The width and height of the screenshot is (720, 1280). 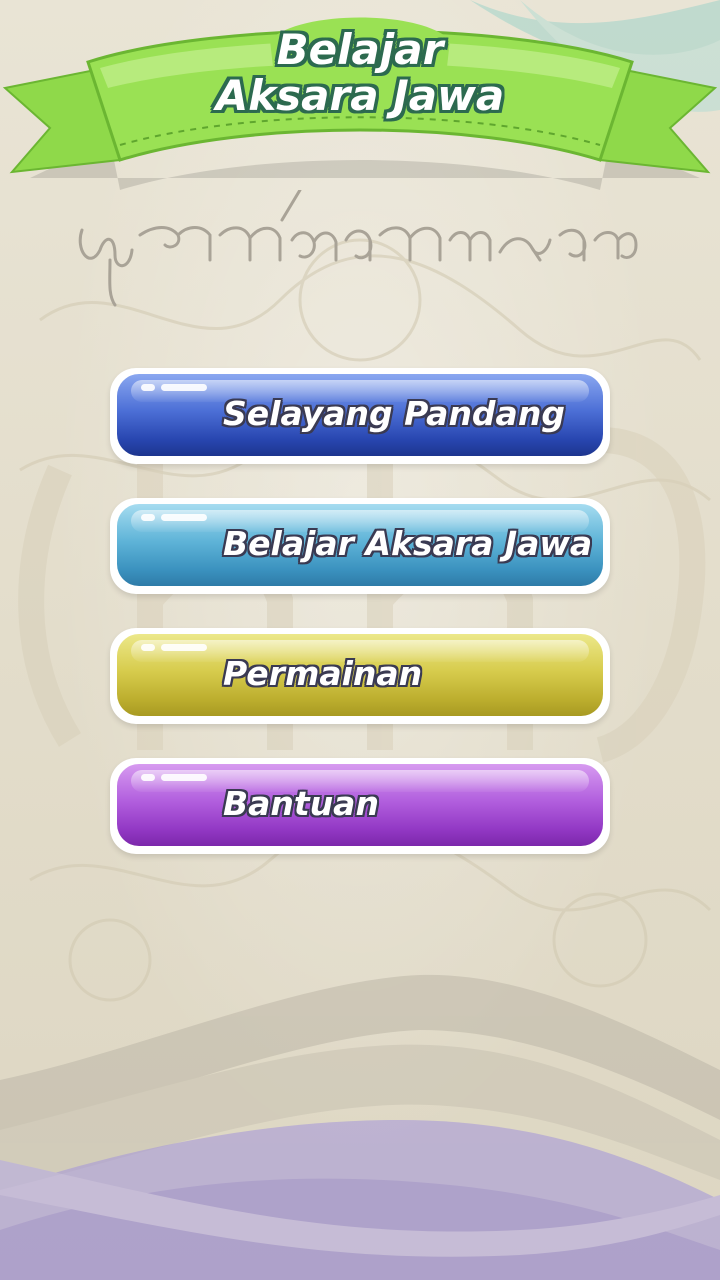 What do you see at coordinates (323, 673) in the screenshot?
I see `permainan-label: Permainan` at bounding box center [323, 673].